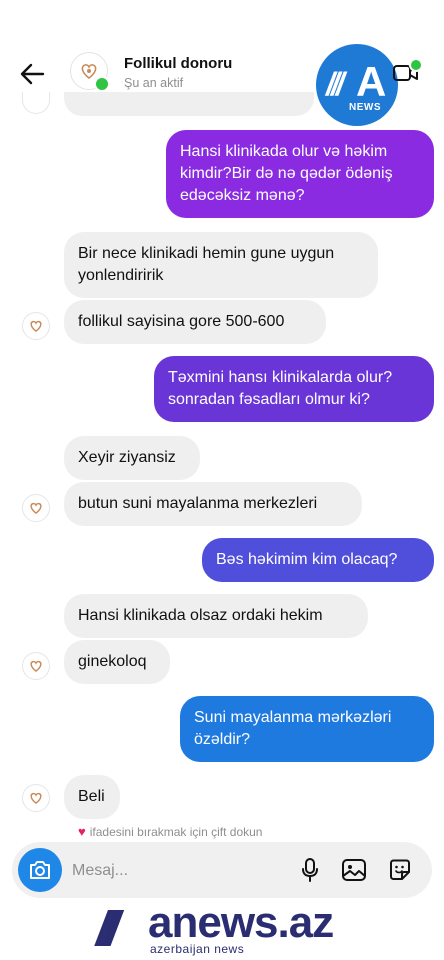  I want to click on image-icon, so click(354, 870).